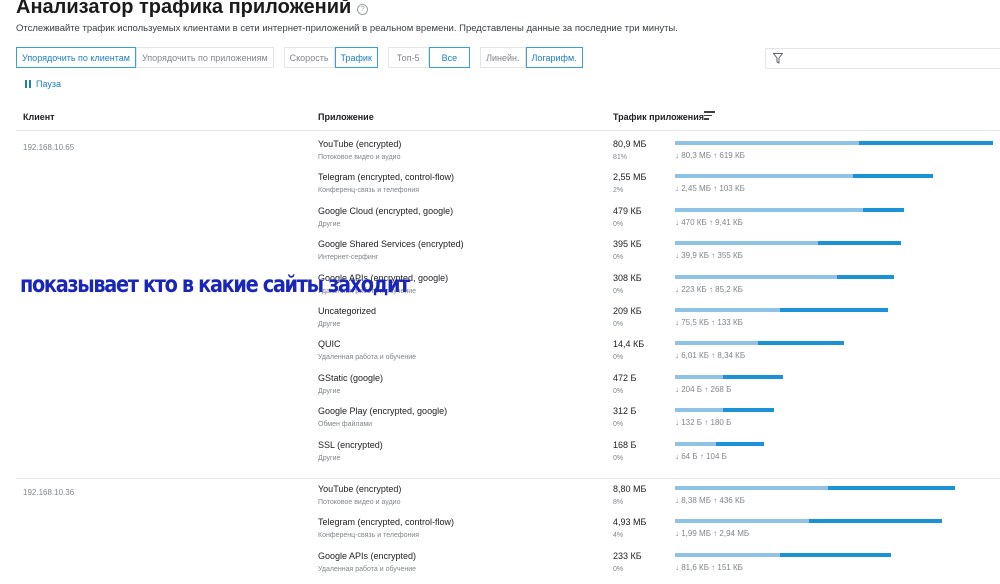 This screenshot has height=584, width=1000. I want to click on page-title: Анализатор трафика приложений, so click(184, 9).